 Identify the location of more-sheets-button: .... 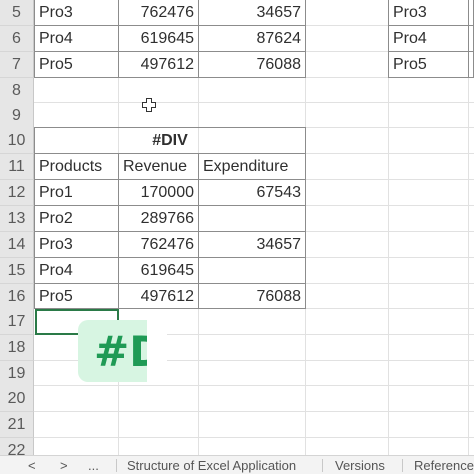
(93, 465).